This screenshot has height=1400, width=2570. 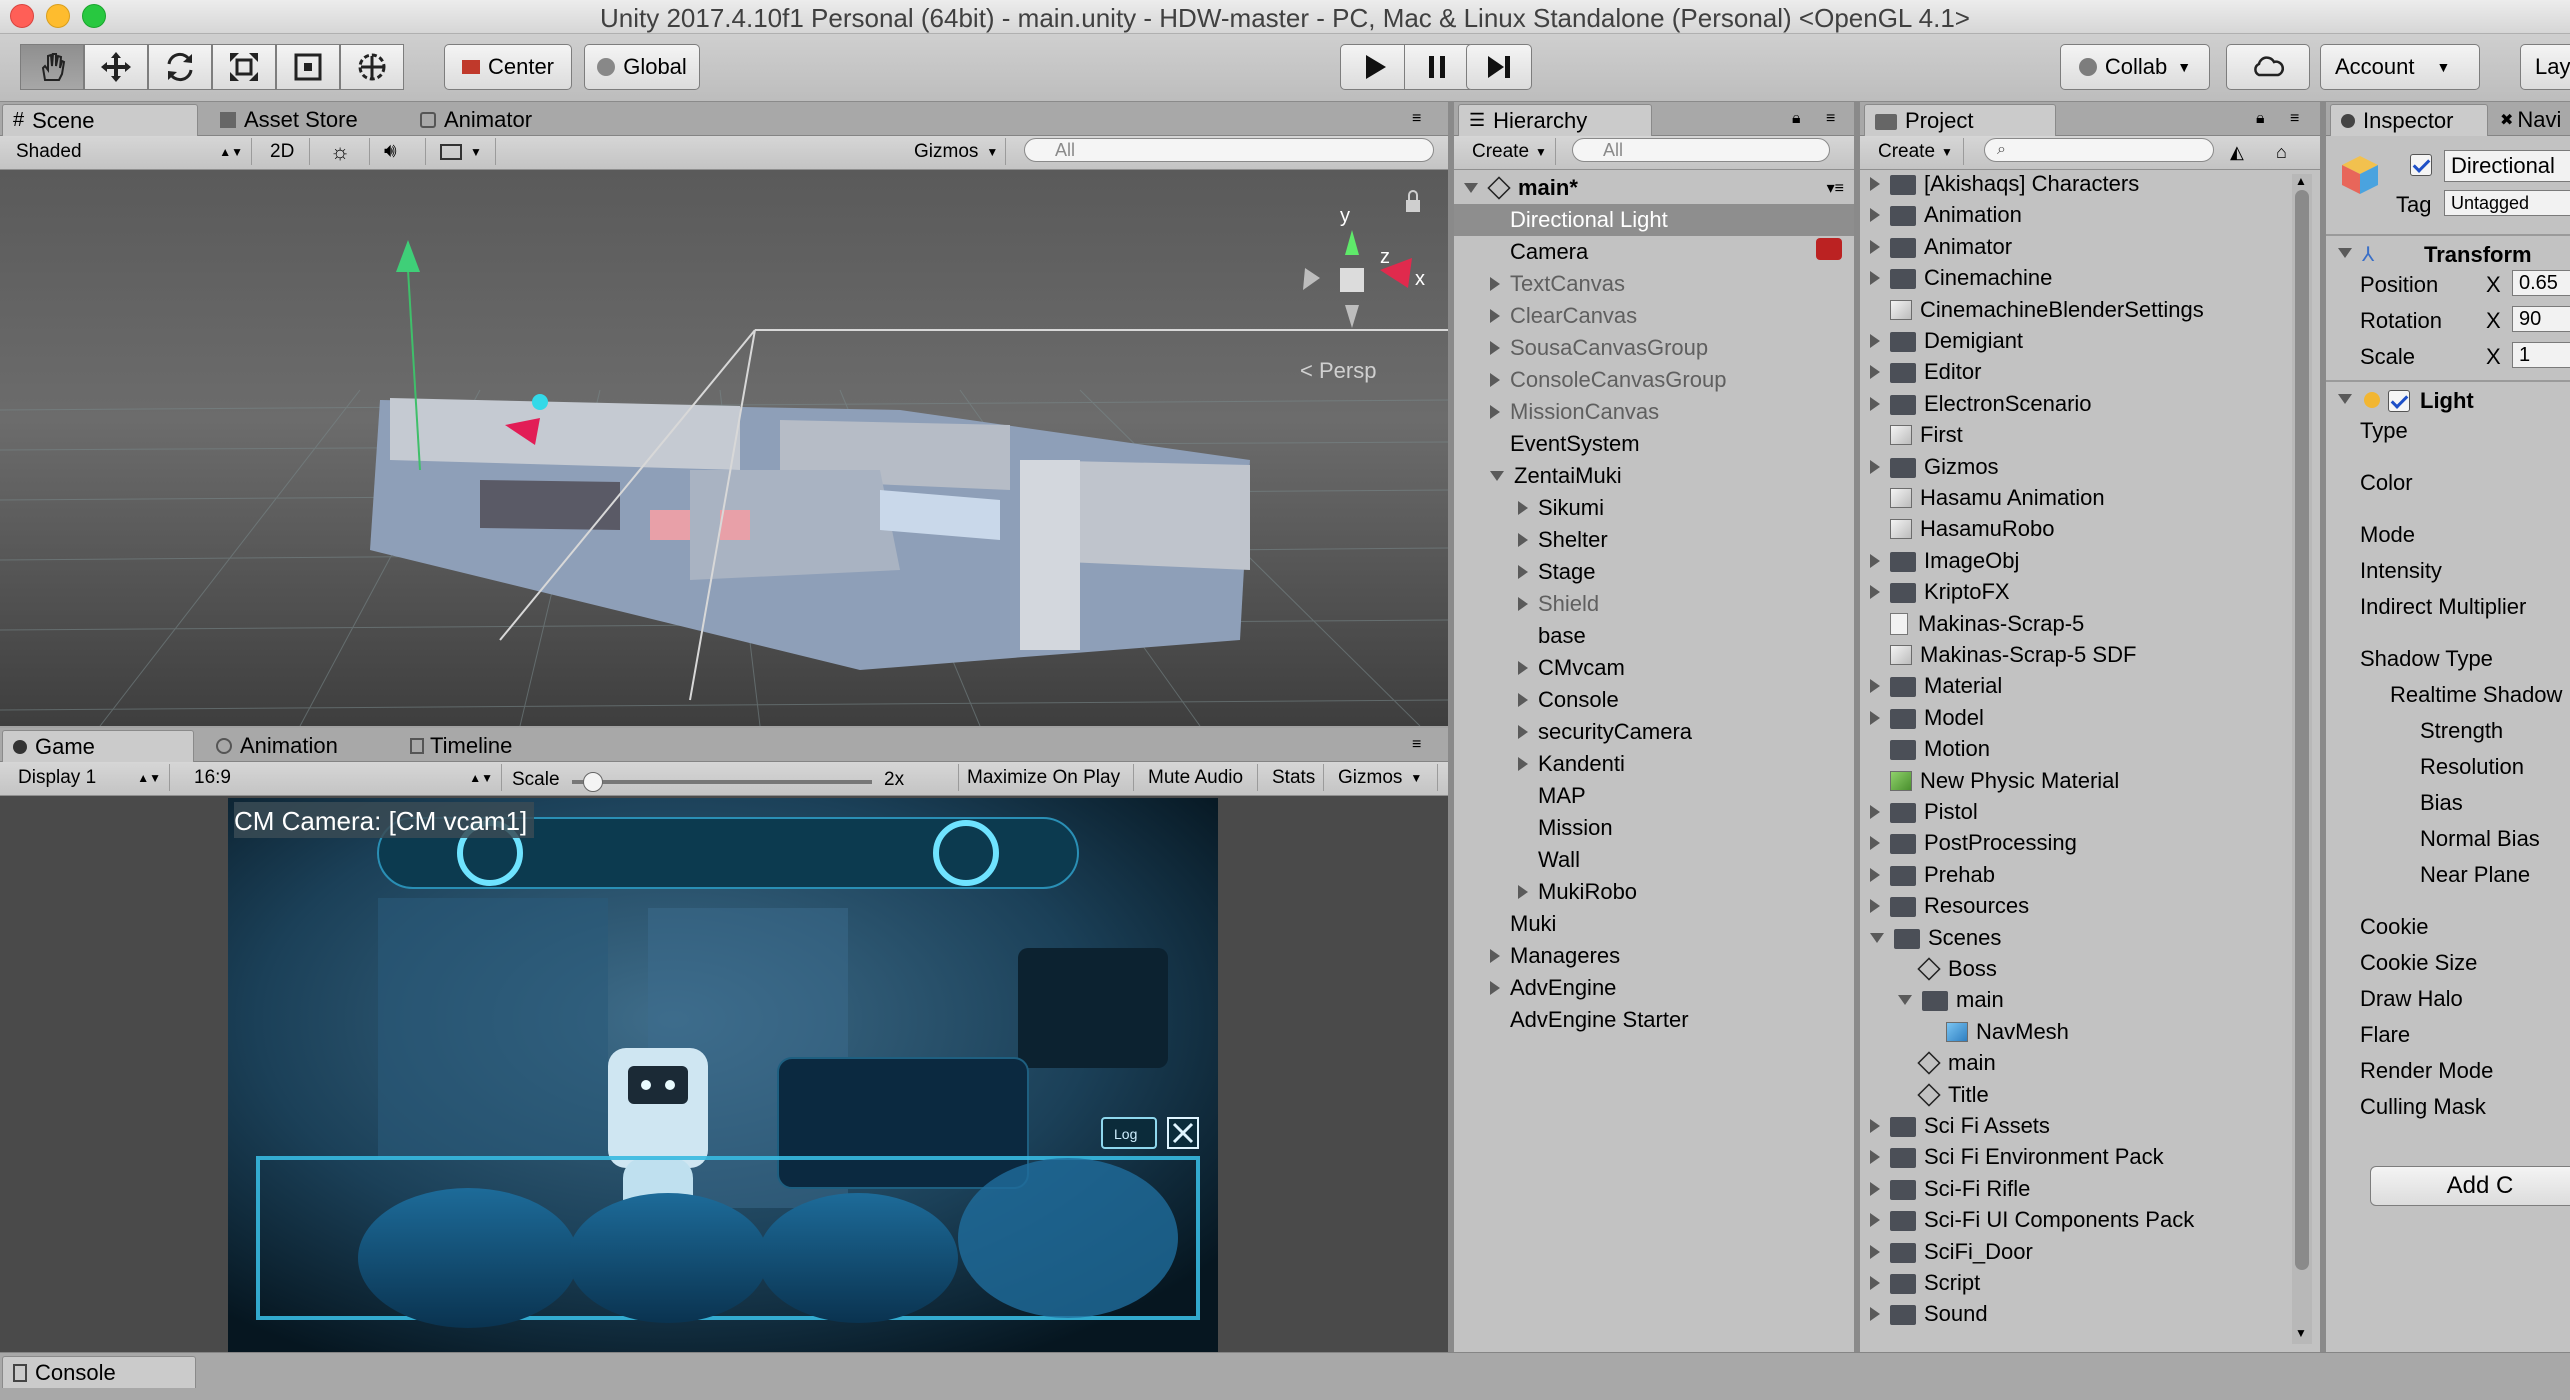 I want to click on project-item: Resources, so click(x=2075, y=906).